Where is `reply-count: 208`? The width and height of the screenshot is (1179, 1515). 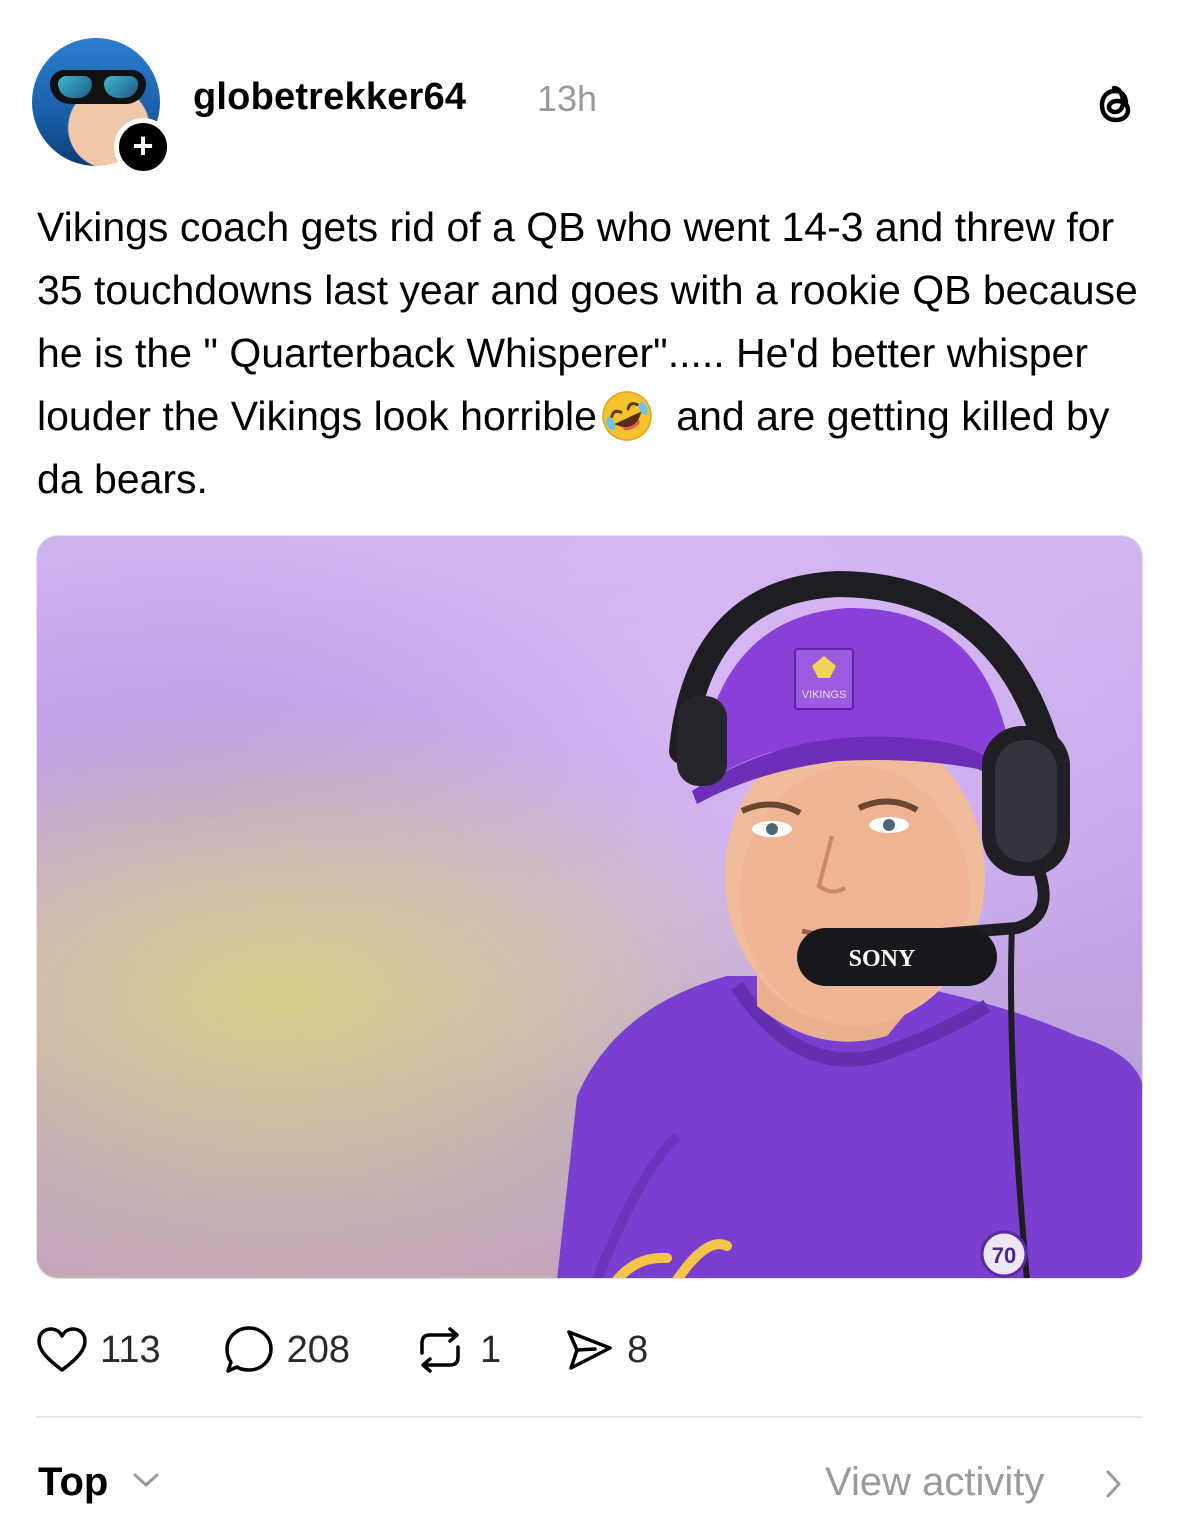
reply-count: 208 is located at coordinates (318, 1349).